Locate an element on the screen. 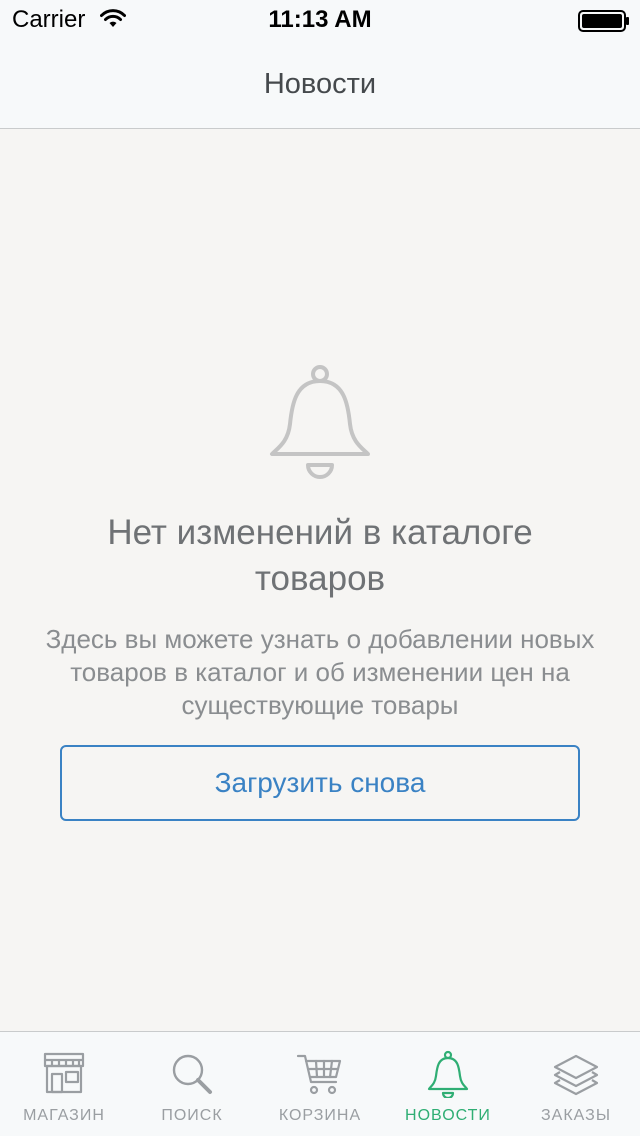 This screenshot has height=1136, width=640. tab-store: МАГАЗИН is located at coordinates (64, 1084).